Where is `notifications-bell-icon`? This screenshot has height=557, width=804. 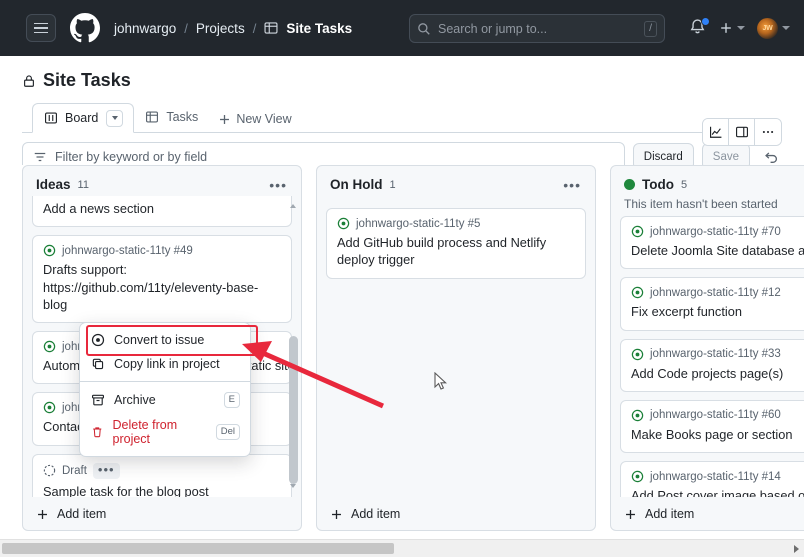 notifications-bell-icon is located at coordinates (699, 27).